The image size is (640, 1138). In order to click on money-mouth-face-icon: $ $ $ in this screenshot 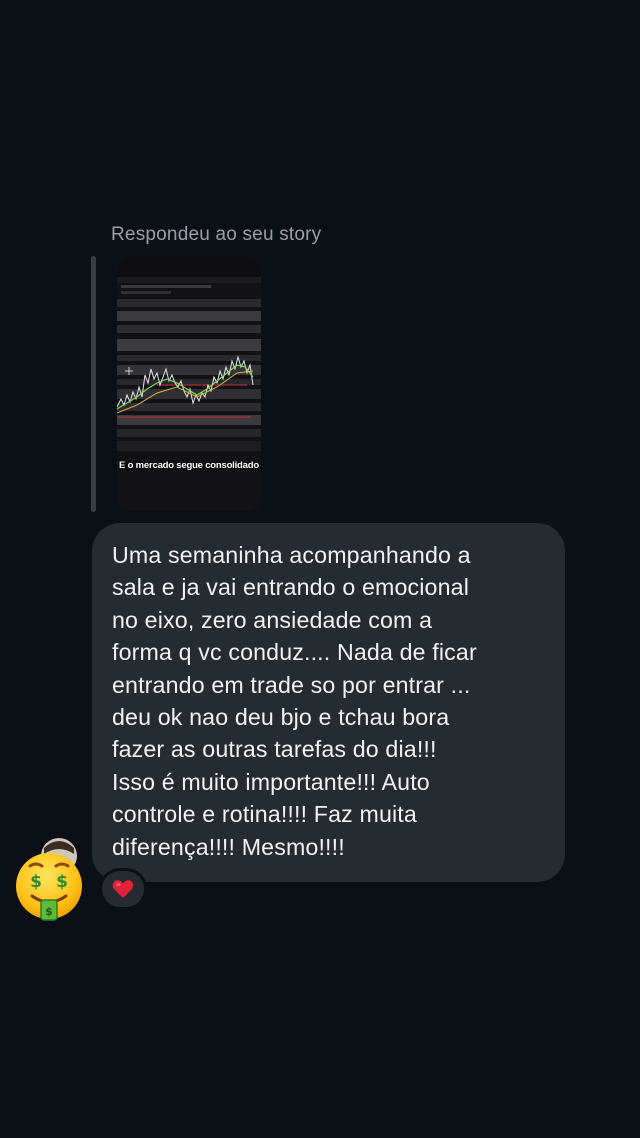, I will do `click(49, 879)`.